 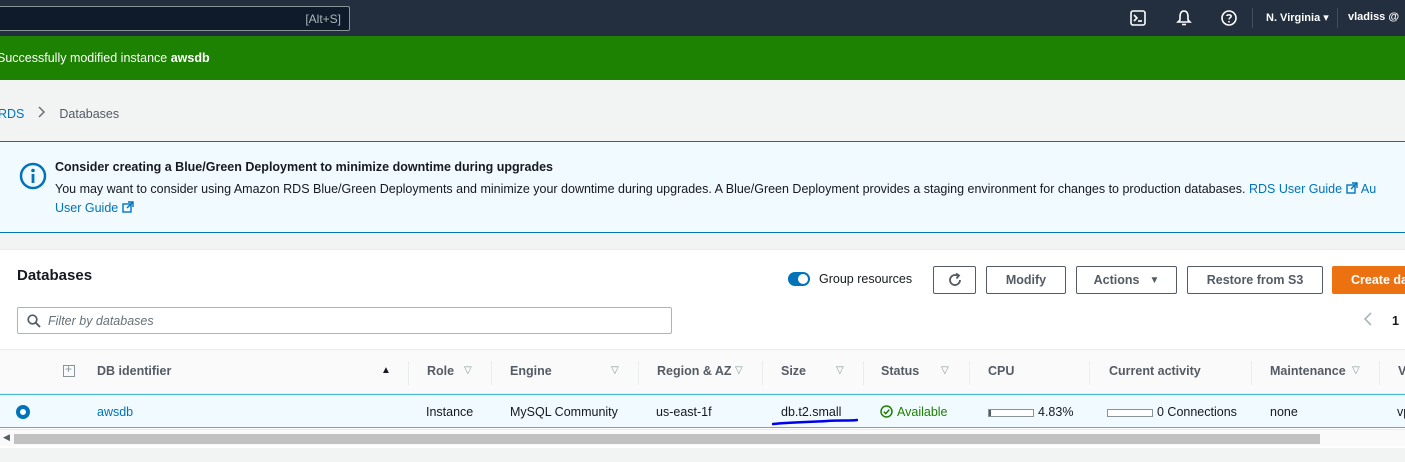 I want to click on actions-button: Actions ▼, so click(x=1126, y=280).